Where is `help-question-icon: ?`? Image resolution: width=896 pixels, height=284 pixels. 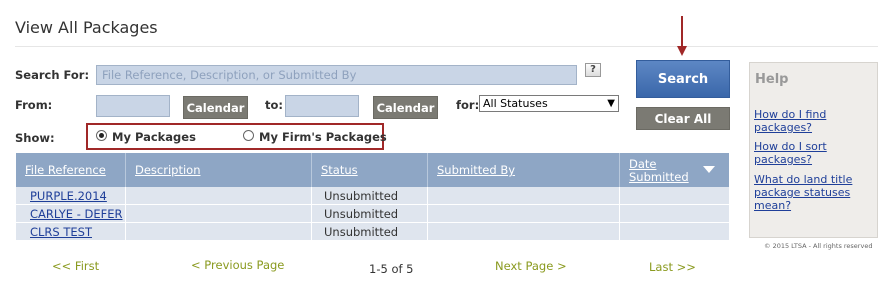
help-question-icon: ? is located at coordinates (593, 70).